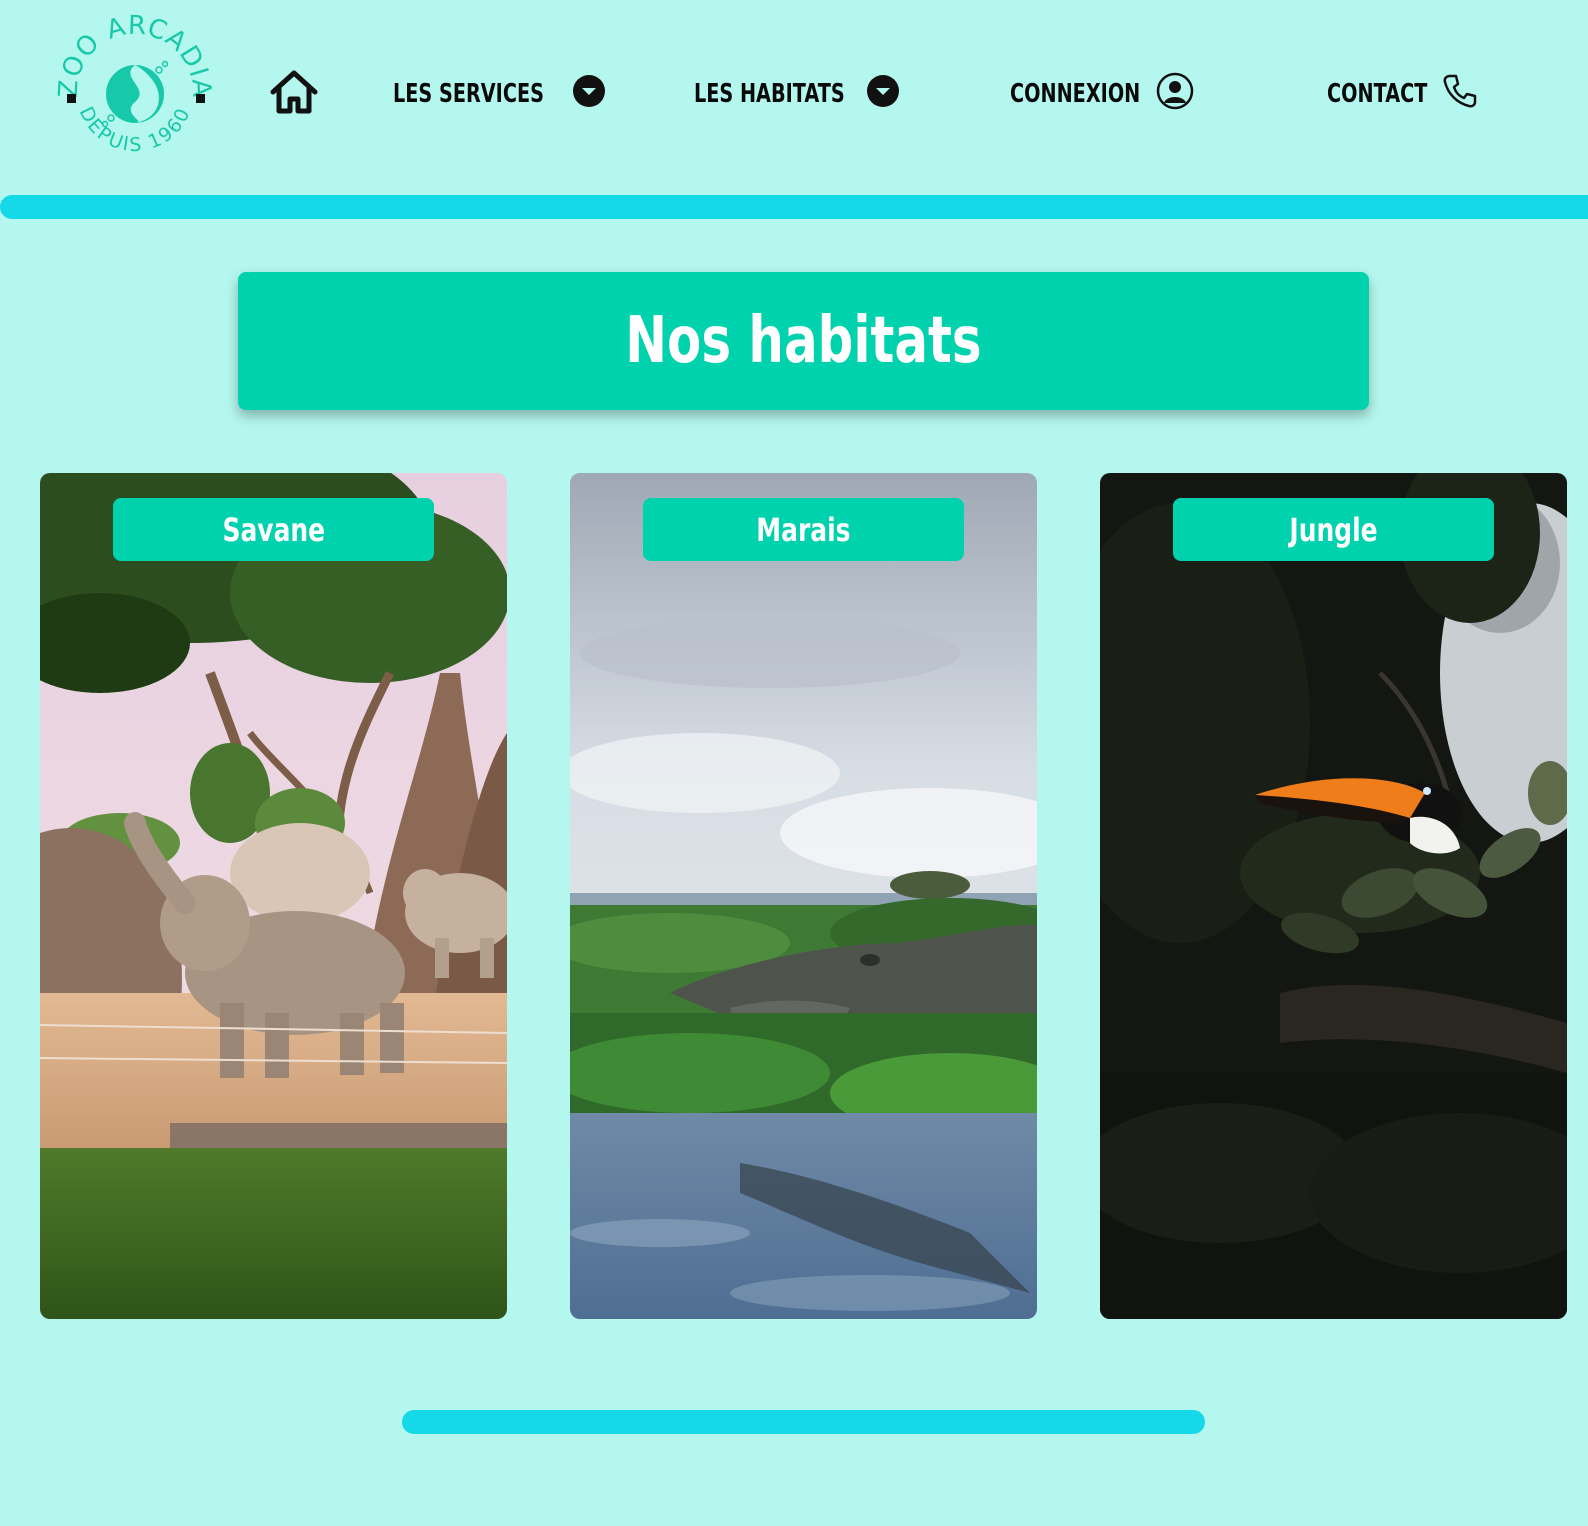 The width and height of the screenshot is (1588, 1526). Describe the element at coordinates (1175, 91) in the screenshot. I see `user-circle-icon` at that location.